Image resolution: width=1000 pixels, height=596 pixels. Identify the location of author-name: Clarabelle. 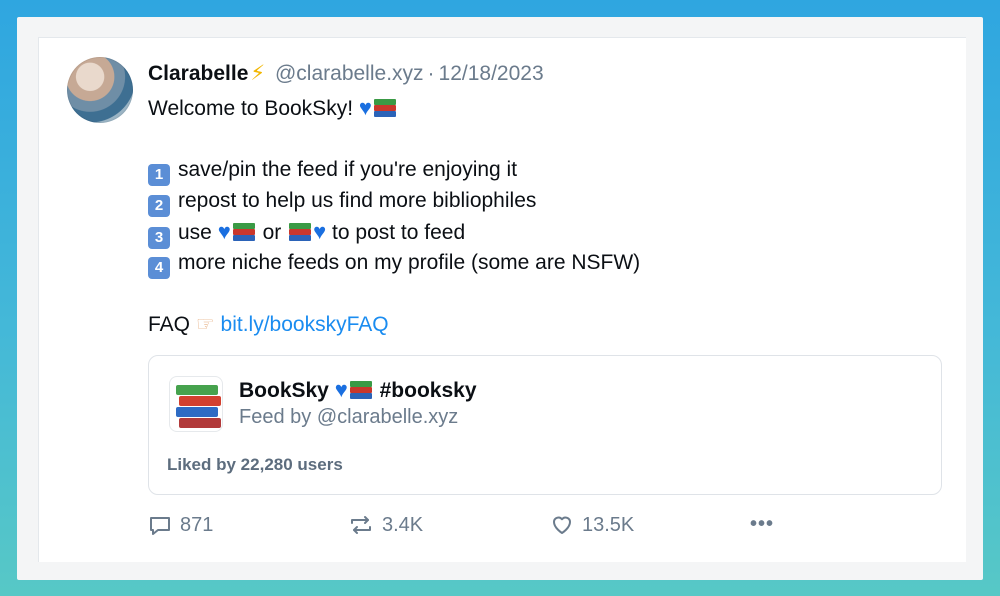
(198, 73).